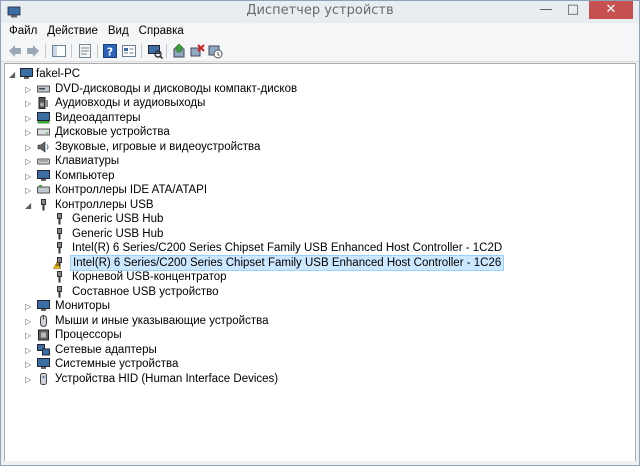  I want to click on maximize-button: □, so click(573, 10).